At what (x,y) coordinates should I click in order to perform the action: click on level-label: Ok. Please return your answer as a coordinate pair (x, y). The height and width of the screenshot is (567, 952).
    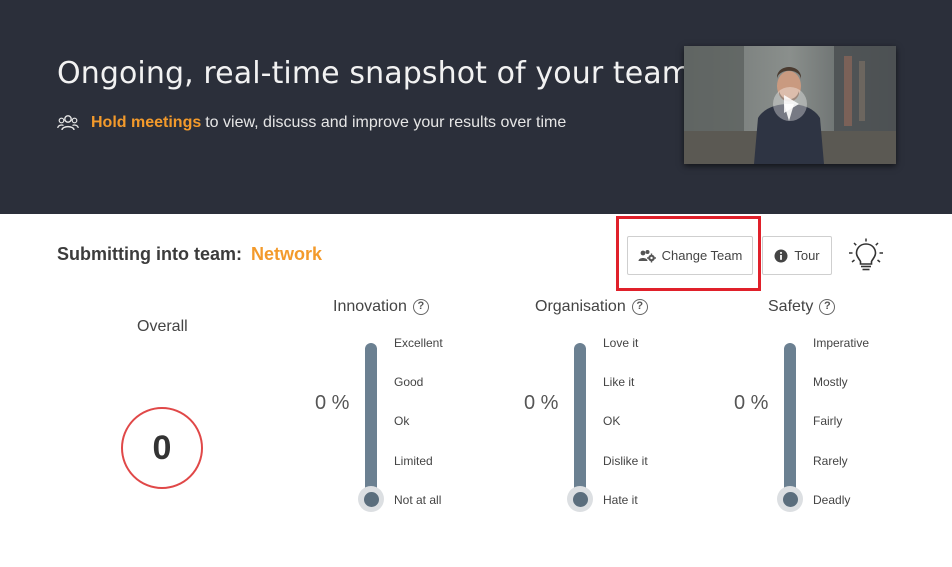
    Looking at the image, I should click on (402, 421).